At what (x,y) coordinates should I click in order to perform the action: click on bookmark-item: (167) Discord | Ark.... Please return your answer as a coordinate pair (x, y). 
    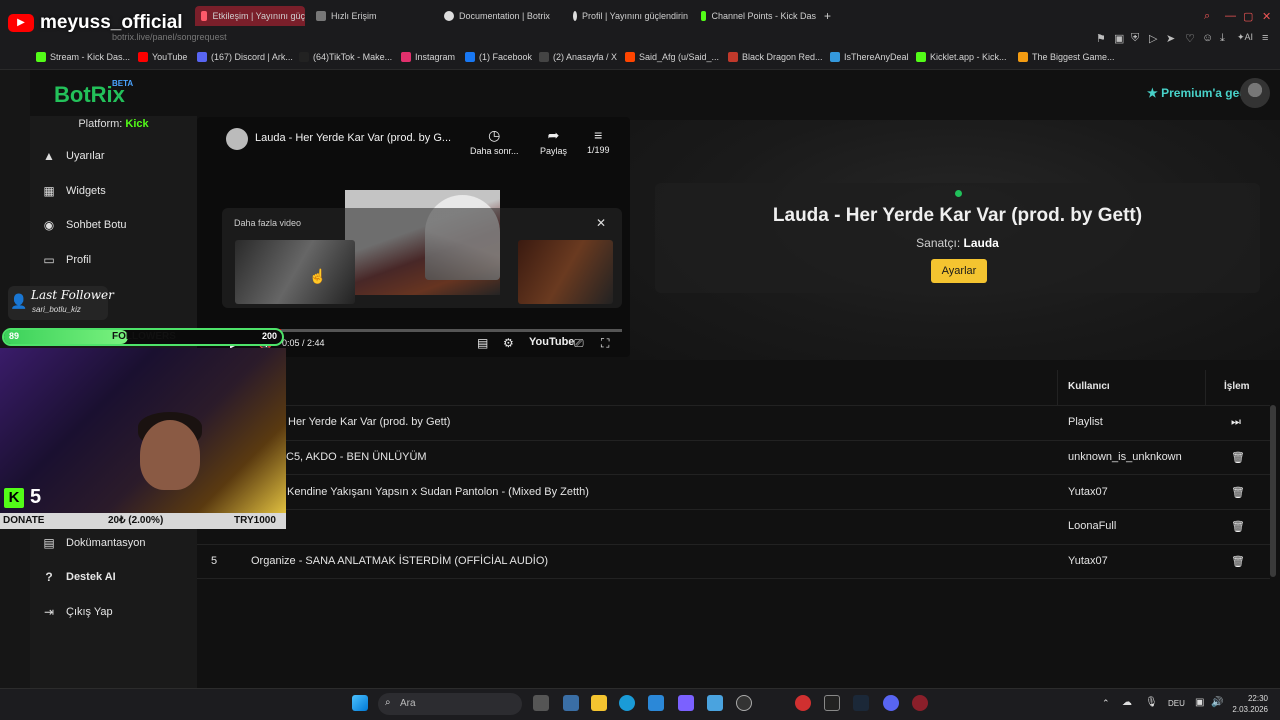
    Looking at the image, I should click on (245, 57).